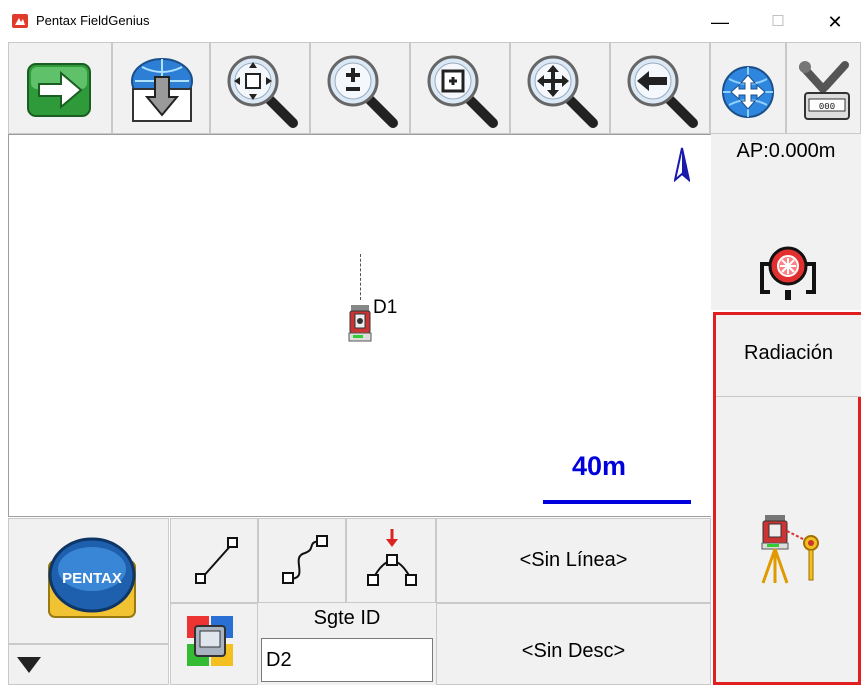 The width and height of the screenshot is (861, 685). I want to click on measure-instrument-icon, so click(790, 551).